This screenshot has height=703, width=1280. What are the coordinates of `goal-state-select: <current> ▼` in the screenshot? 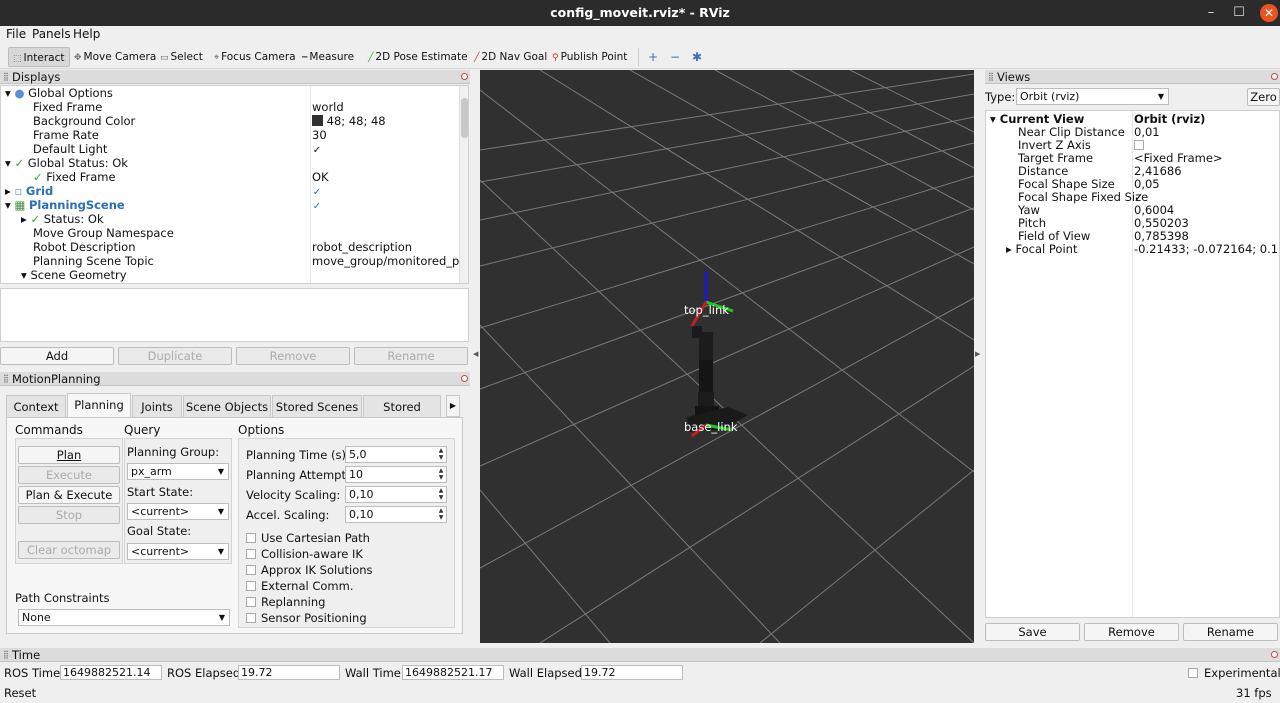 It's located at (178, 551).